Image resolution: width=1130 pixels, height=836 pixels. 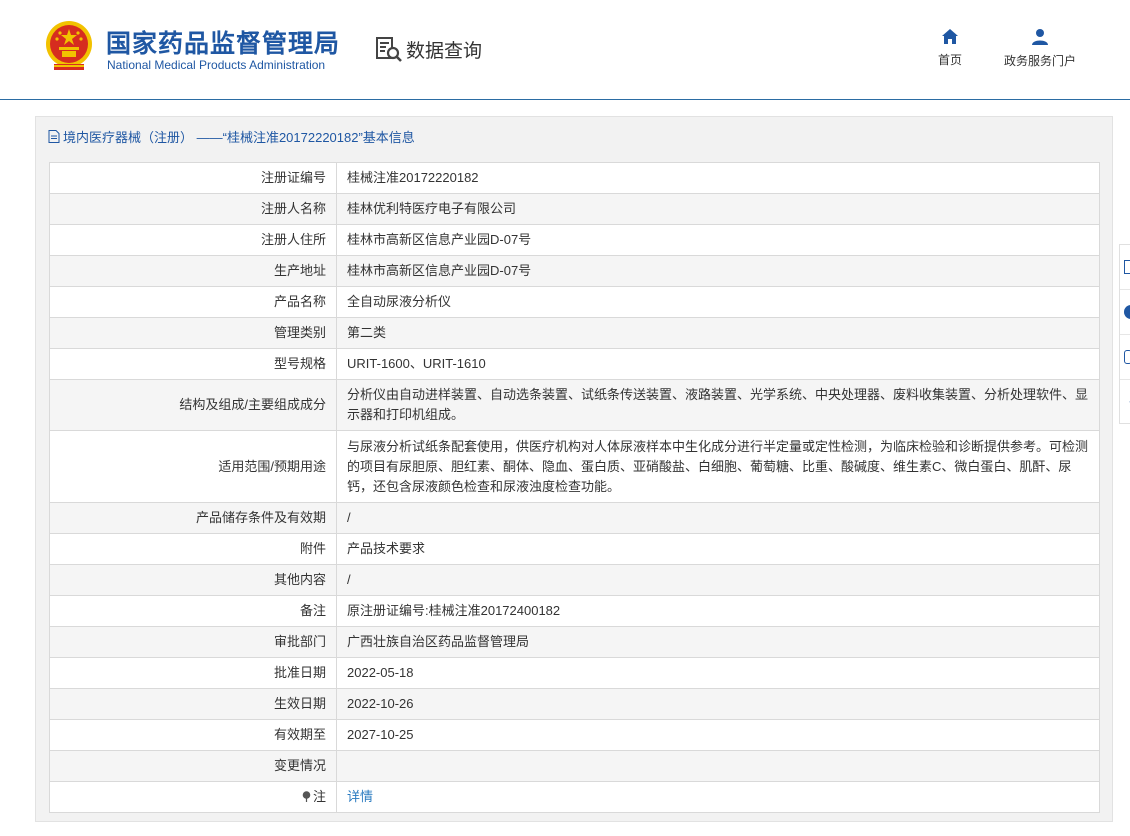 I want to click on table-row: 产品储存条件及有效期 /, so click(x=574, y=518).